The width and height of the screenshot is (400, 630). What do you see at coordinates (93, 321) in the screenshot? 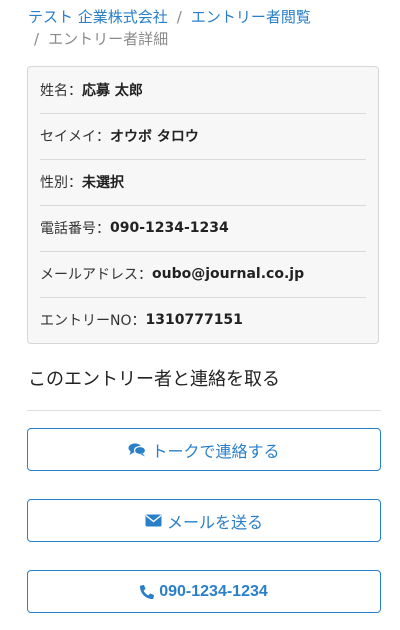
I see `info-label-entry-no: エントリーNO：` at bounding box center [93, 321].